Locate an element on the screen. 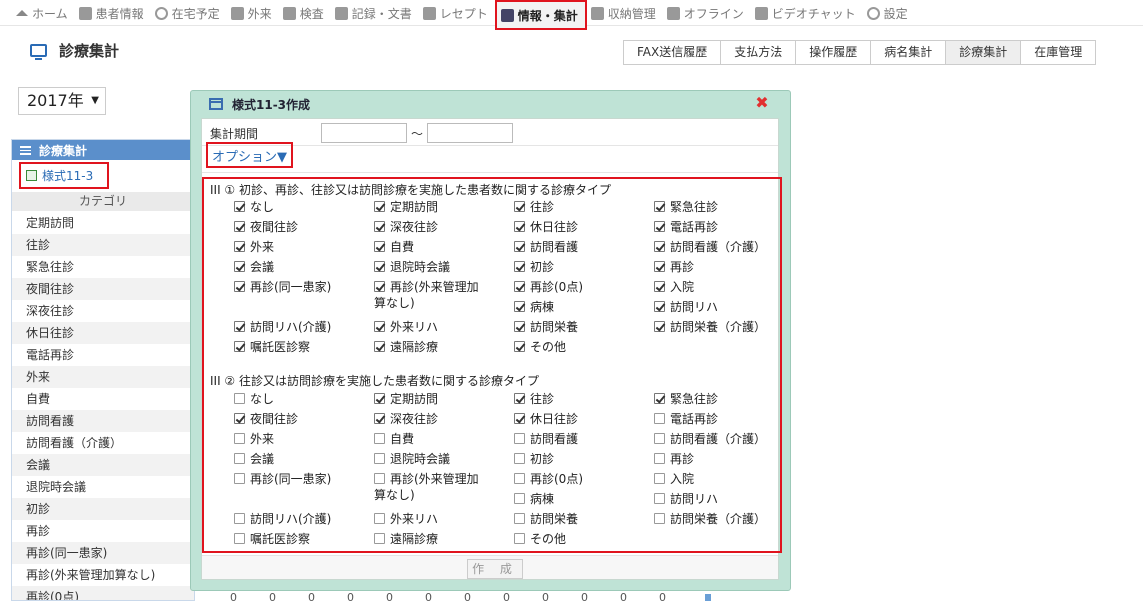 The height and width of the screenshot is (601, 1143). nav-item-1: 患者情報 is located at coordinates (113, 13).